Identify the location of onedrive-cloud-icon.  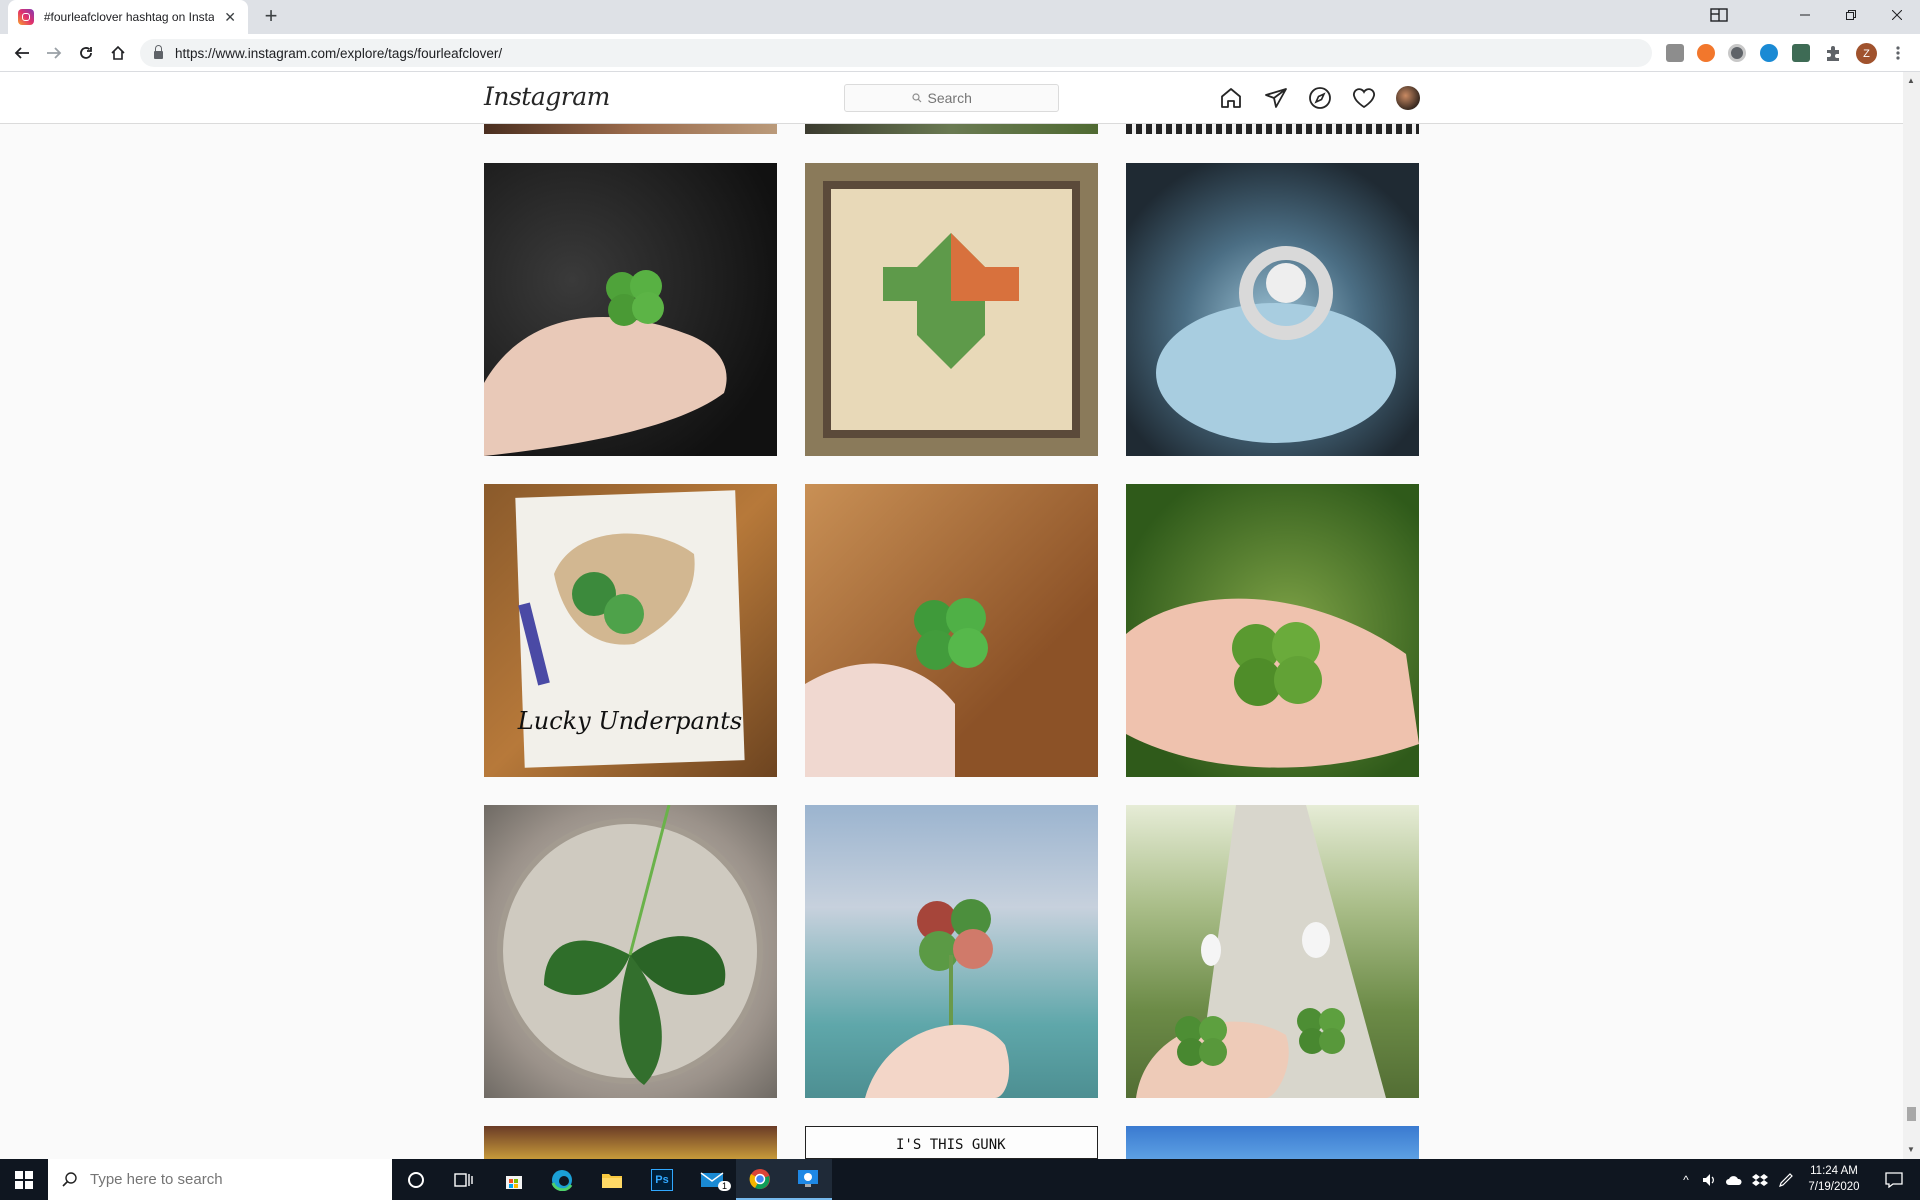
(1734, 1179).